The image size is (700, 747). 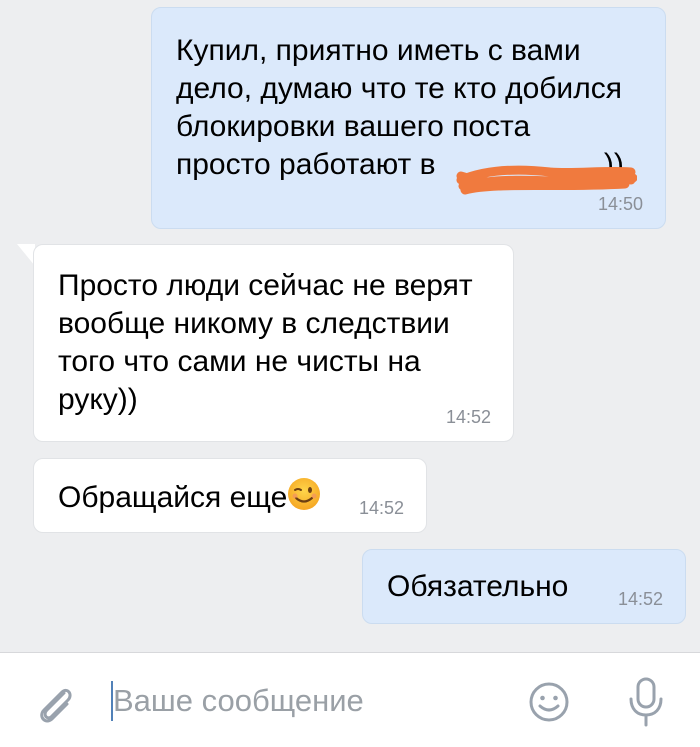 I want to click on message-input-bar, so click(x=350, y=699).